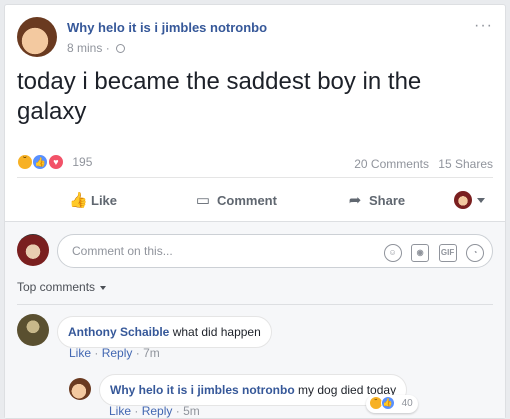 The height and width of the screenshot is (419, 510). I want to click on reply-like-link: Like, so click(120, 411).